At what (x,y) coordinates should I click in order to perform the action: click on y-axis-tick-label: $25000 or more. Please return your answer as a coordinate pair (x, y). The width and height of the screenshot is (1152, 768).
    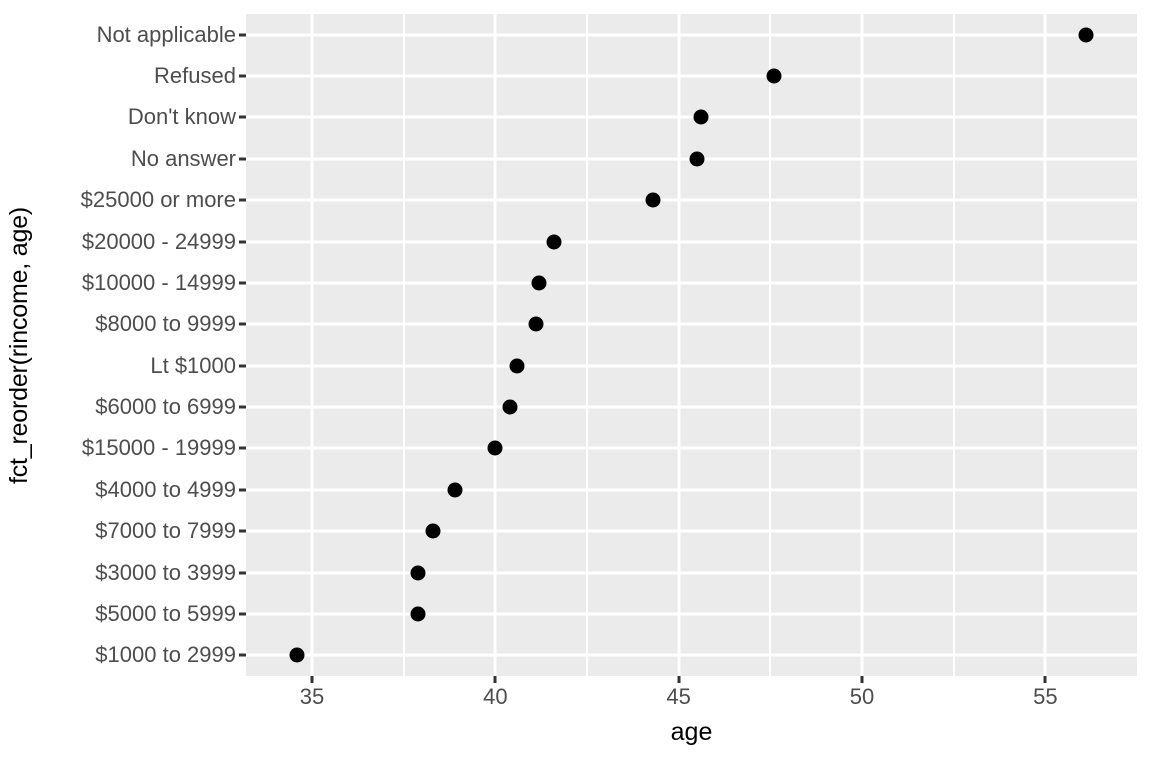
    Looking at the image, I should click on (158, 200).